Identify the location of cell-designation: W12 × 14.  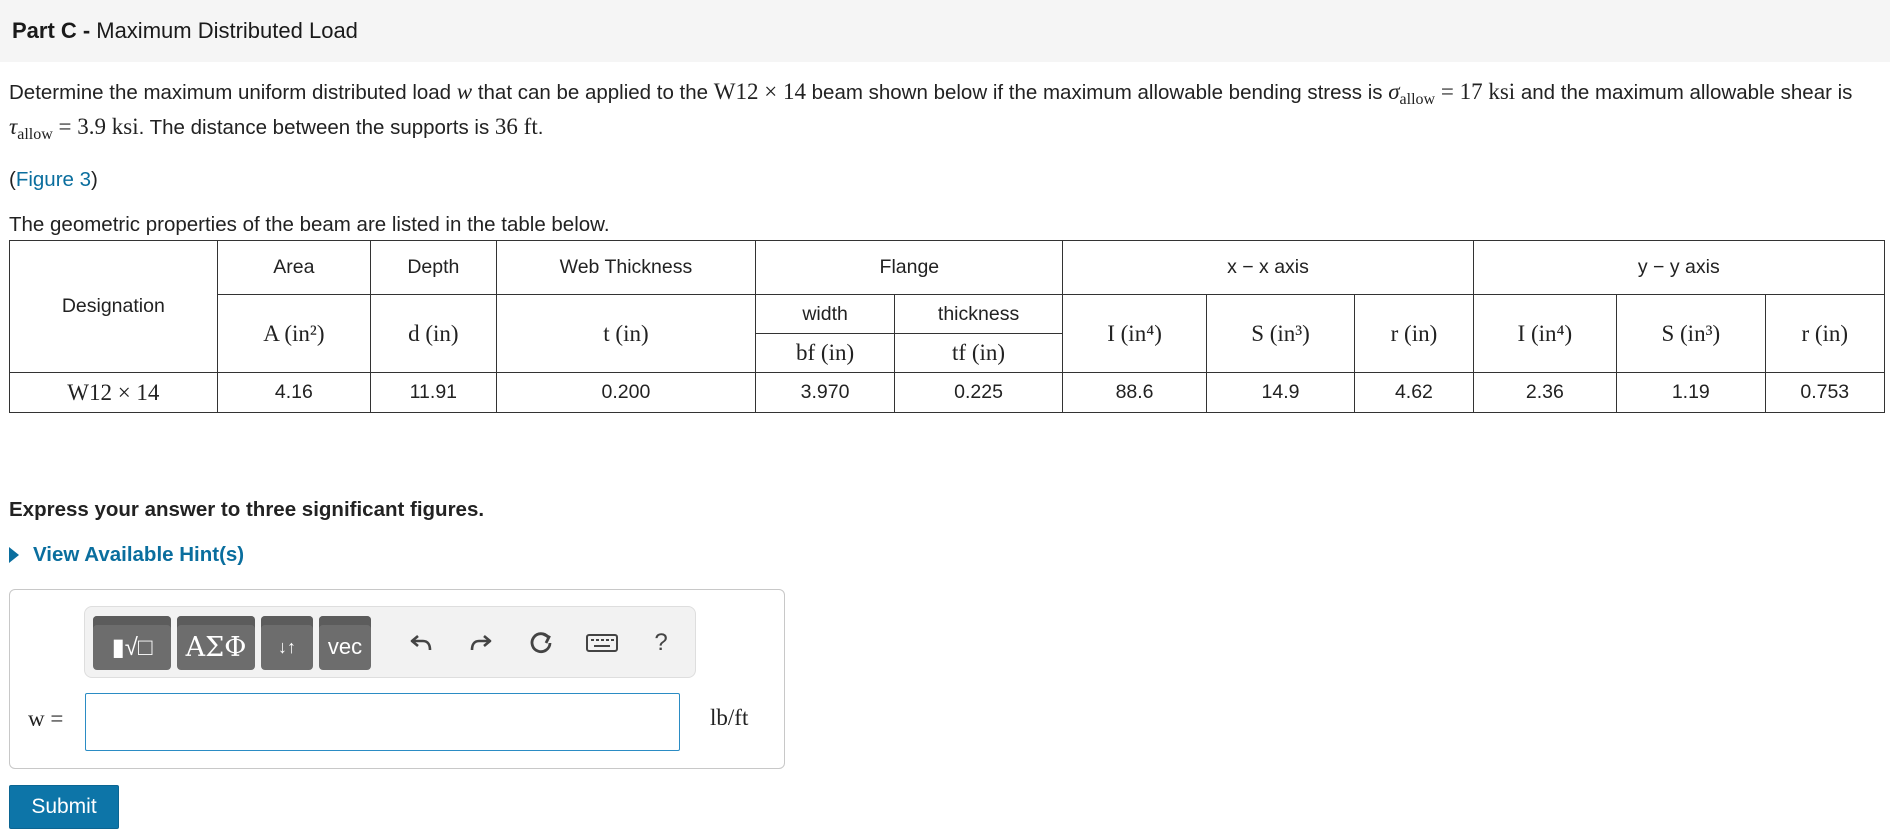
(113, 392).